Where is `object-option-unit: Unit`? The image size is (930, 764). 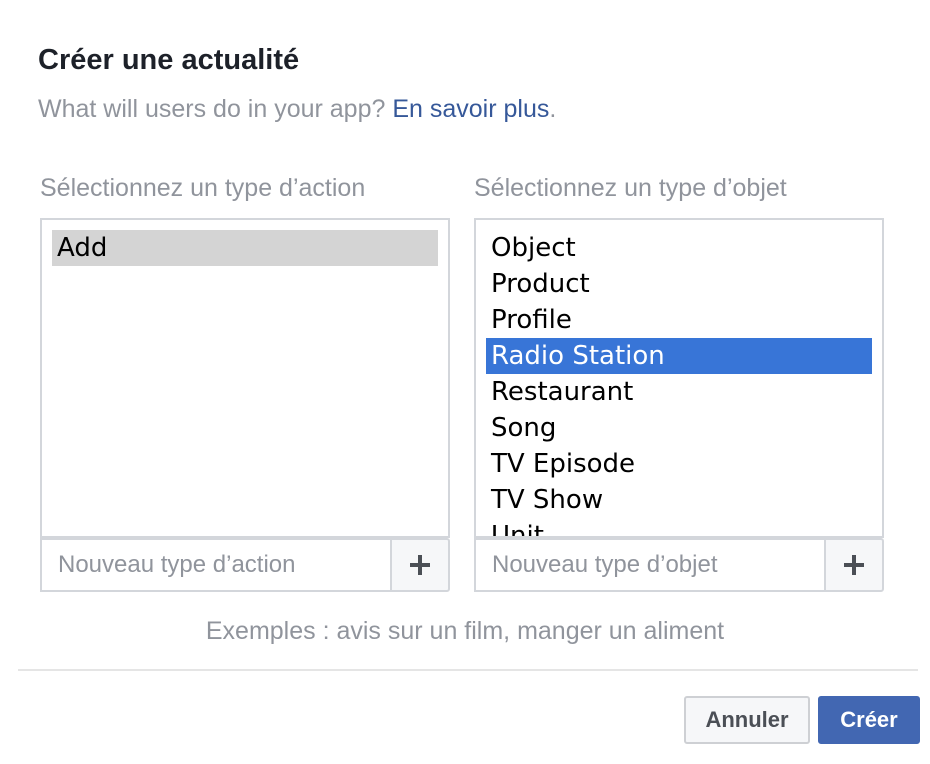
object-option-unit: Unit is located at coordinates (679, 527).